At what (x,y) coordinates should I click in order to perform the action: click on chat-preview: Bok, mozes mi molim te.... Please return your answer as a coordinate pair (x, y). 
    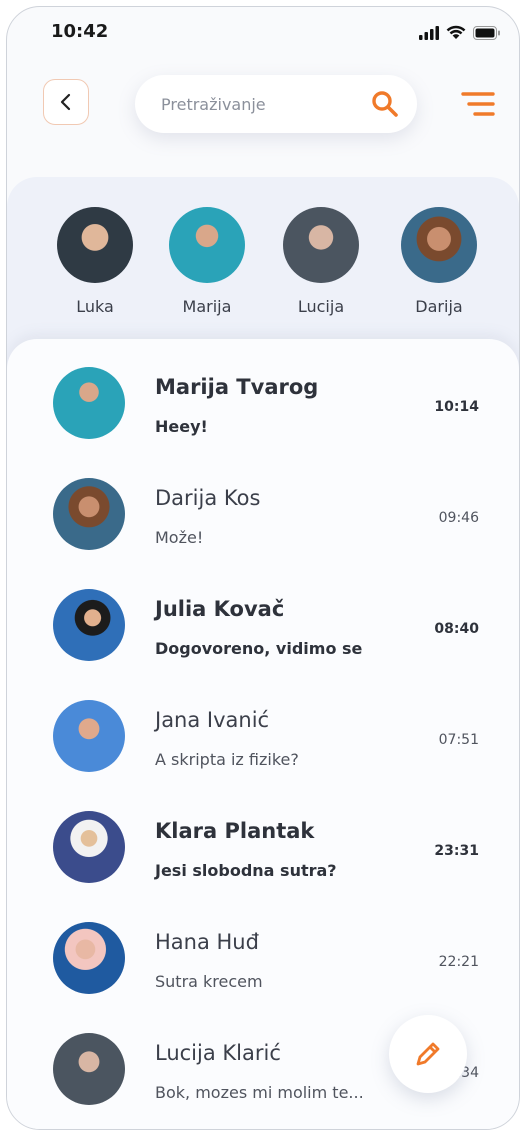
    Looking at the image, I should click on (259, 1092).